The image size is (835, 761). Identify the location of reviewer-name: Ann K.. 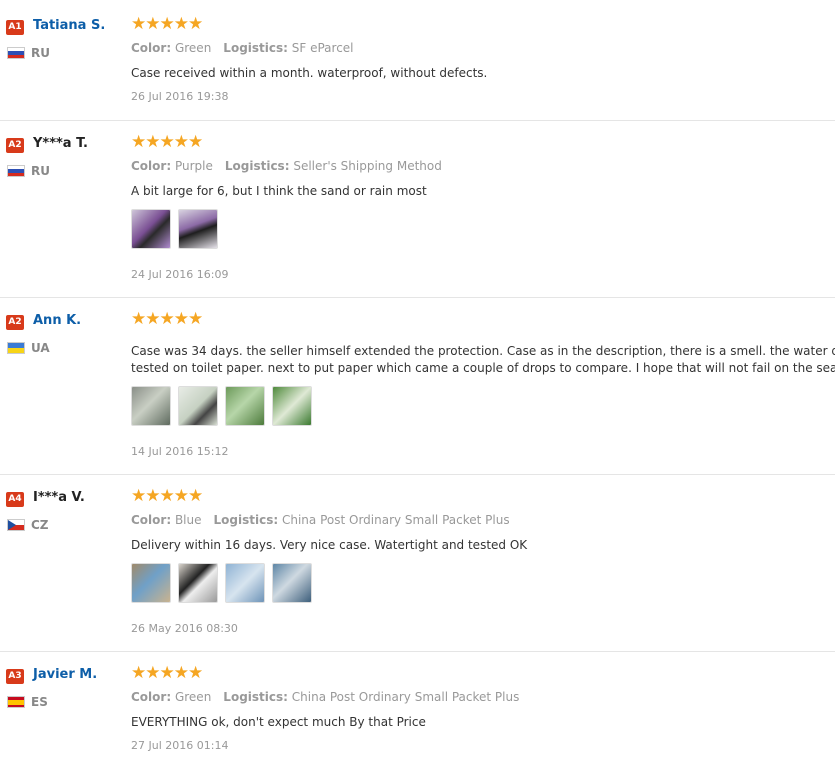
(57, 320).